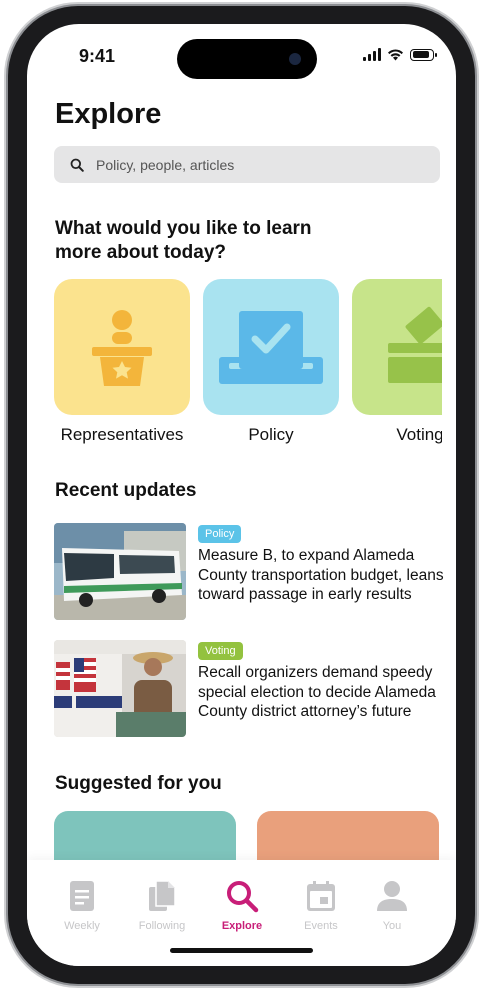 The width and height of the screenshot is (483, 990). Describe the element at coordinates (395, 55) in the screenshot. I see `wifi-icon` at that location.